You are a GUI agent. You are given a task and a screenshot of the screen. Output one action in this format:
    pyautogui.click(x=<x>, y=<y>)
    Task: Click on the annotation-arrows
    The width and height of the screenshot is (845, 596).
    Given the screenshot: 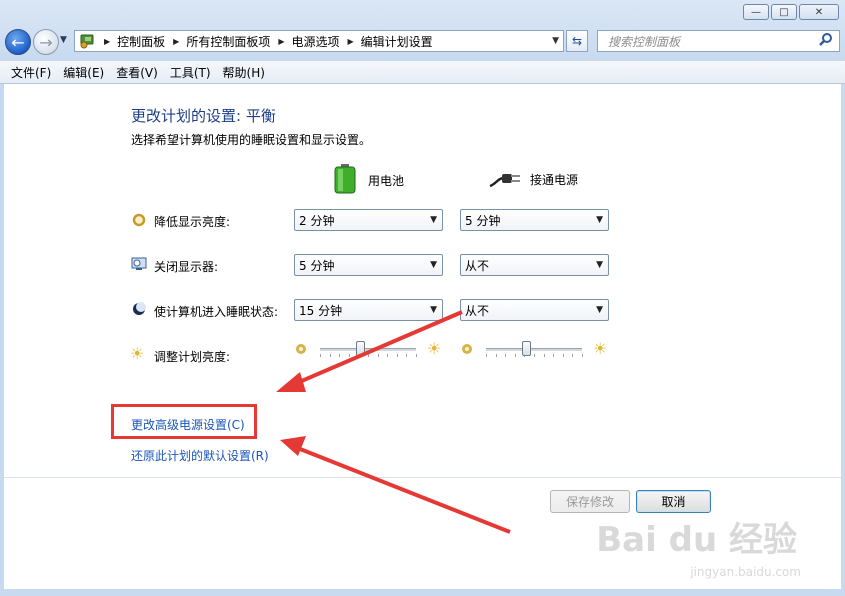 What is the action you would take?
    pyautogui.click(x=393, y=422)
    